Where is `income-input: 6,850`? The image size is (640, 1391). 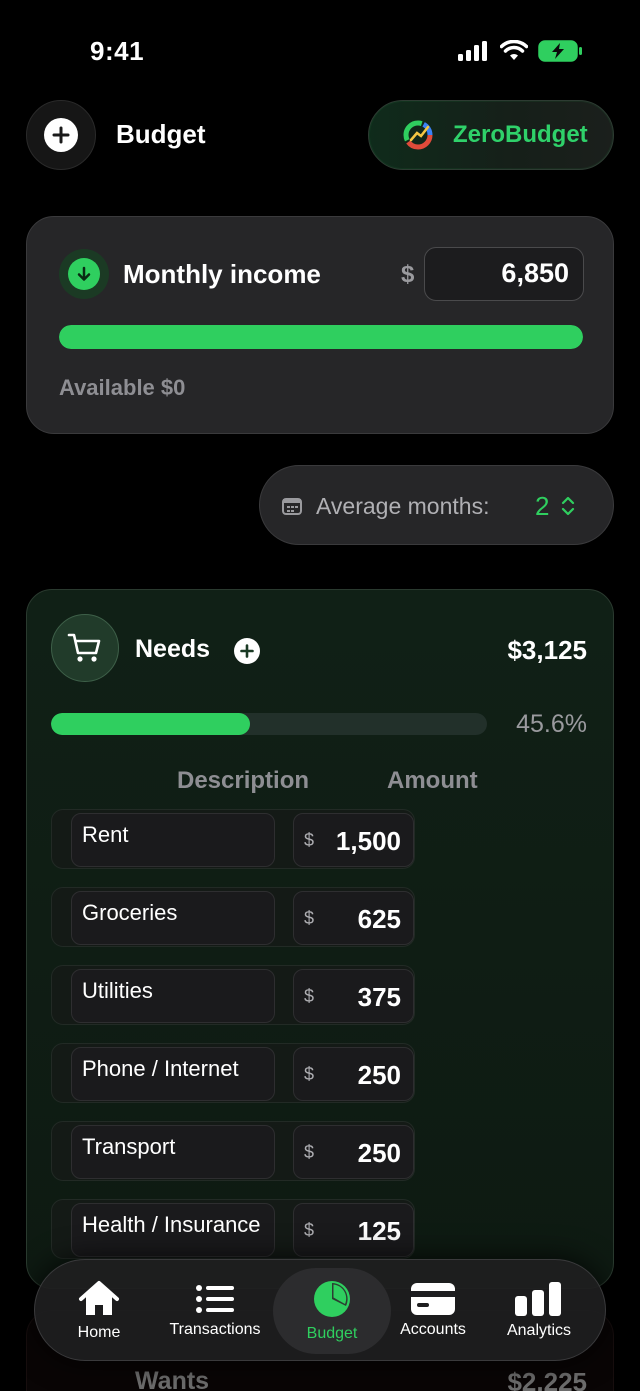 income-input: 6,850 is located at coordinates (504, 274).